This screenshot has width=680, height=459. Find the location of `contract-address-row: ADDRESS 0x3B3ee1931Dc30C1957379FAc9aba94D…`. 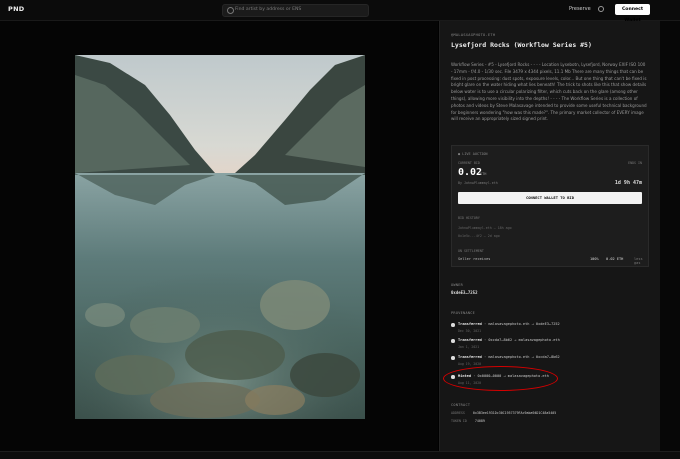

contract-address-row: ADDRESS 0x3B3ee1931Dc30C1957379FAc9aba94D… is located at coordinates (503, 413).